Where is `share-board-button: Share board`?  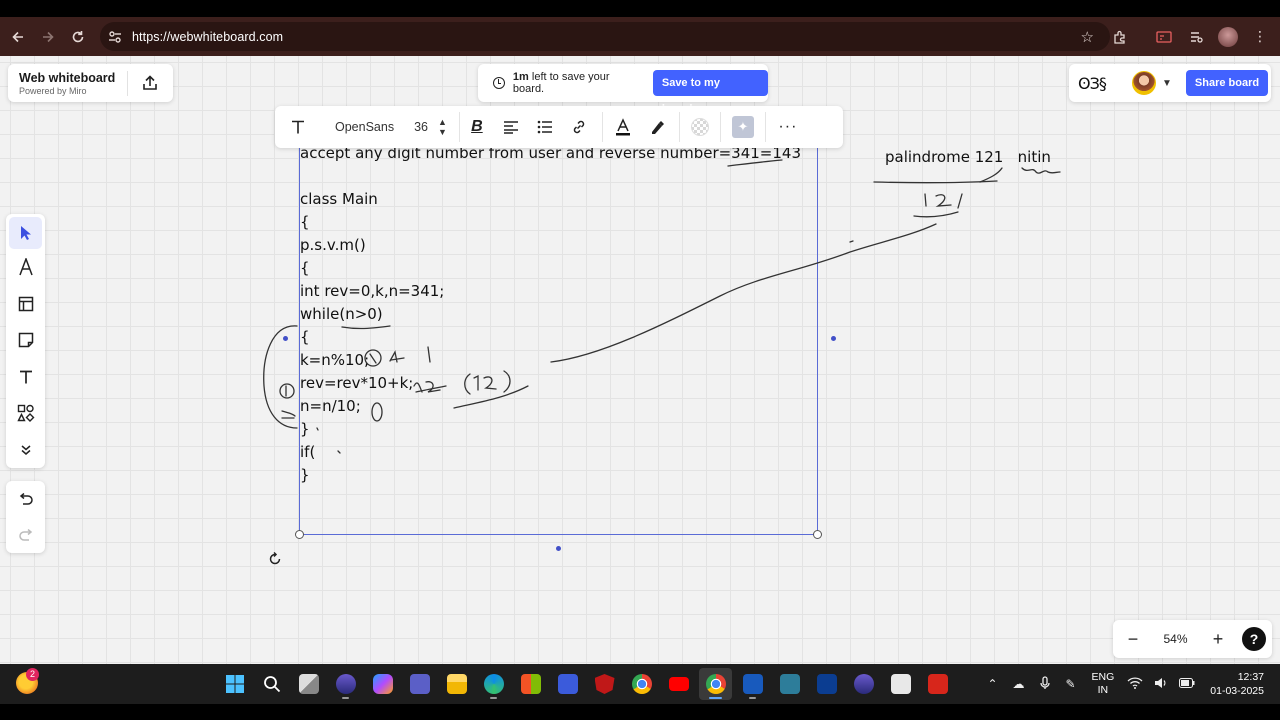 share-board-button: Share board is located at coordinates (1227, 83).